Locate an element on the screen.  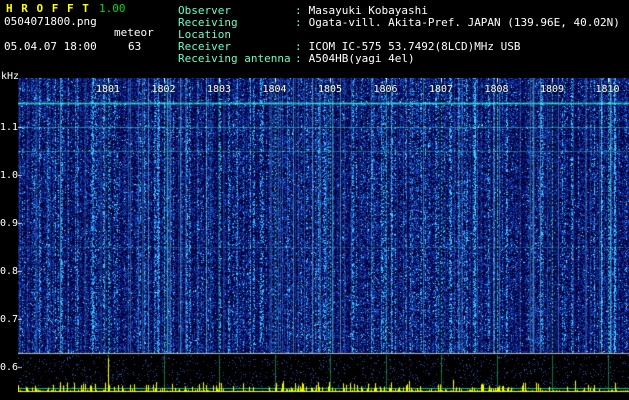
mode-label: meteor is located at coordinates (134, 32).